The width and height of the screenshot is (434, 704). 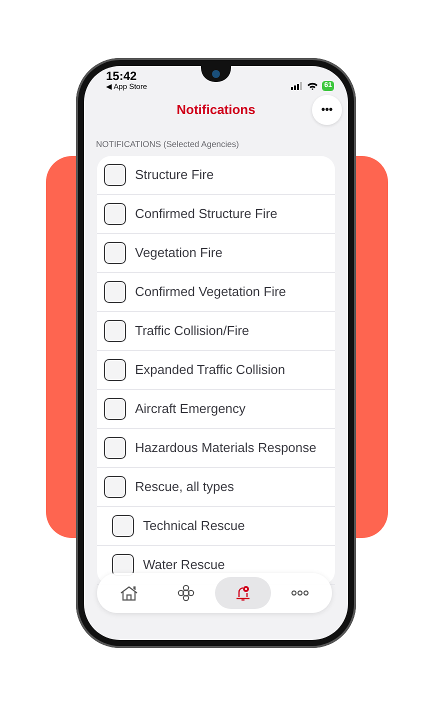 What do you see at coordinates (190, 409) in the screenshot?
I see `option-label: Aircraft Emergency` at bounding box center [190, 409].